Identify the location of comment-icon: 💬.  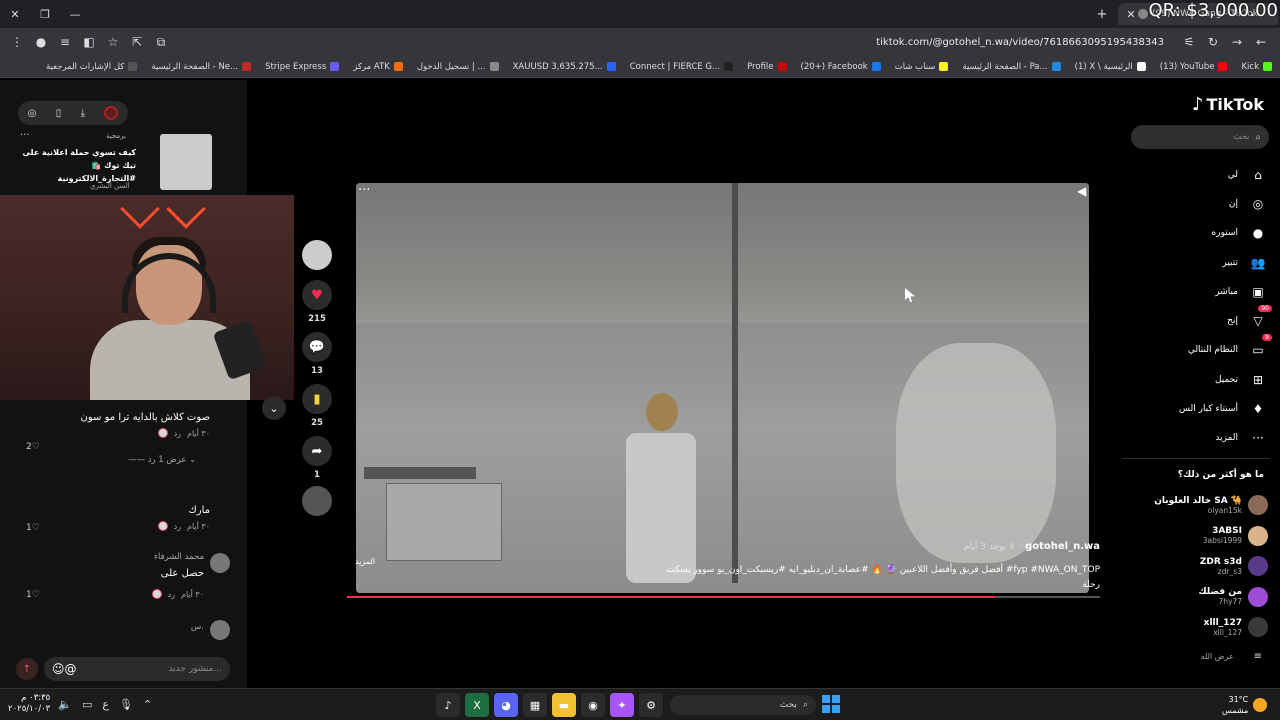
(317, 347).